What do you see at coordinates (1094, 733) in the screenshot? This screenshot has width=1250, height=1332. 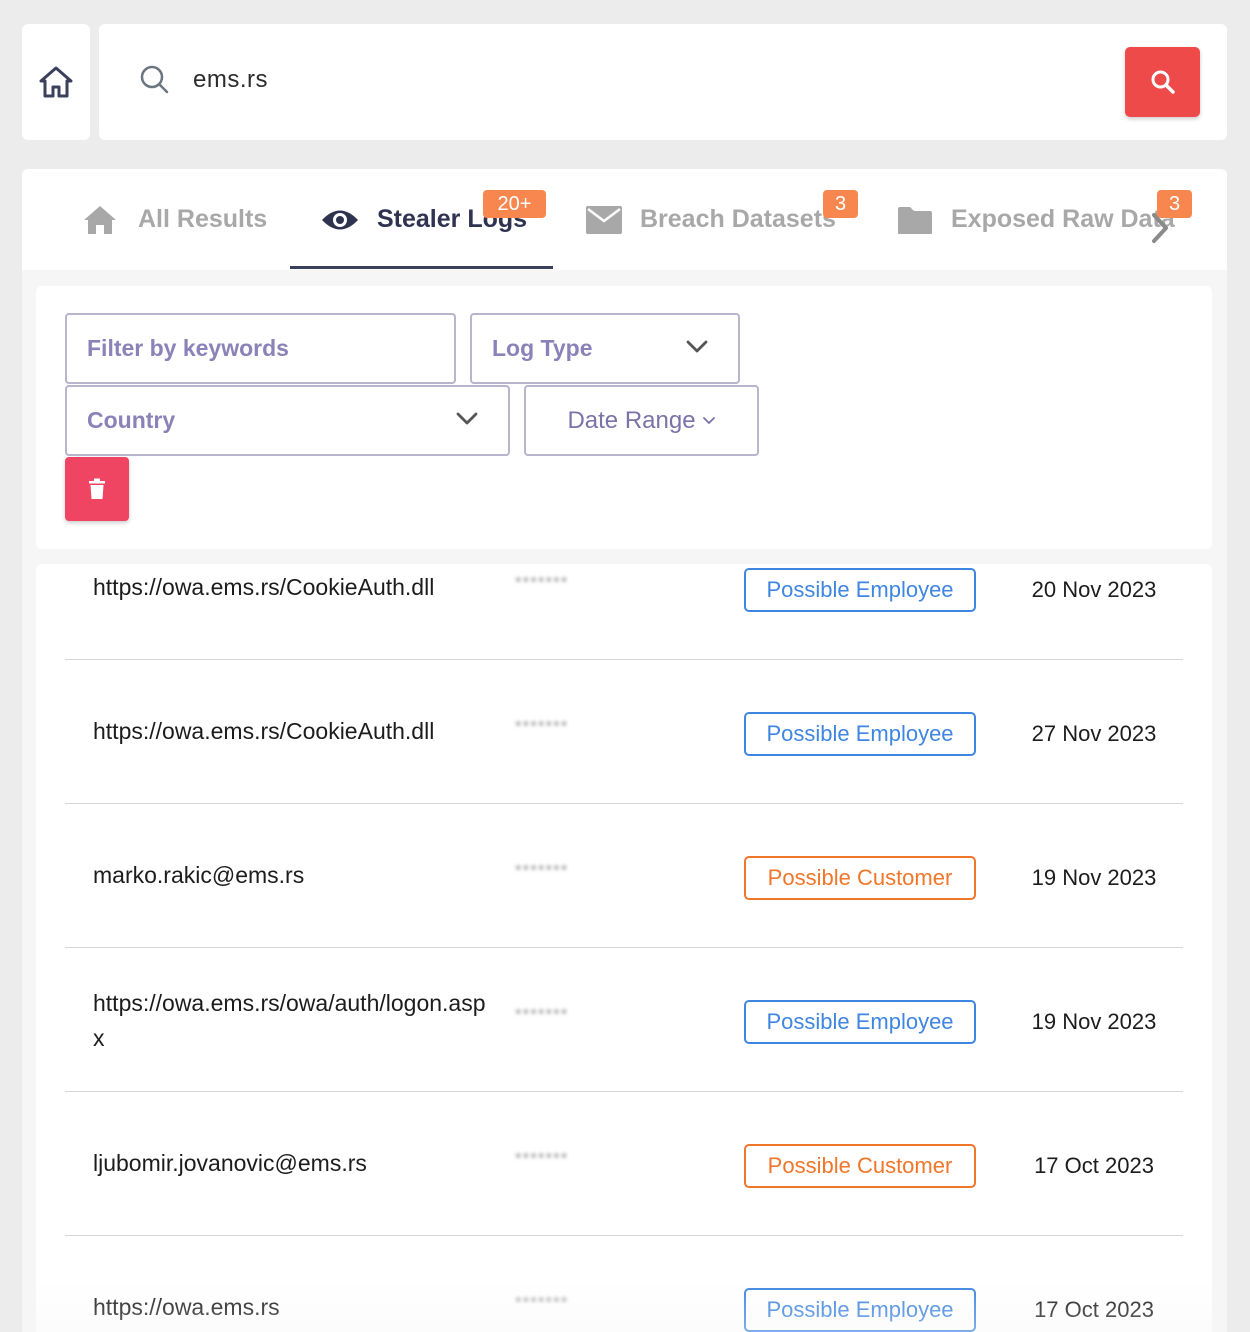 I see `result-date: 27 Nov 2023` at bounding box center [1094, 733].